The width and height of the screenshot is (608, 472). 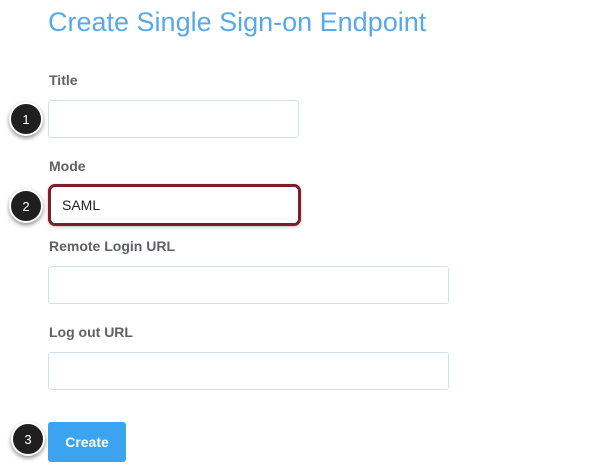 I want to click on mode-select: SAML, so click(x=174, y=205).